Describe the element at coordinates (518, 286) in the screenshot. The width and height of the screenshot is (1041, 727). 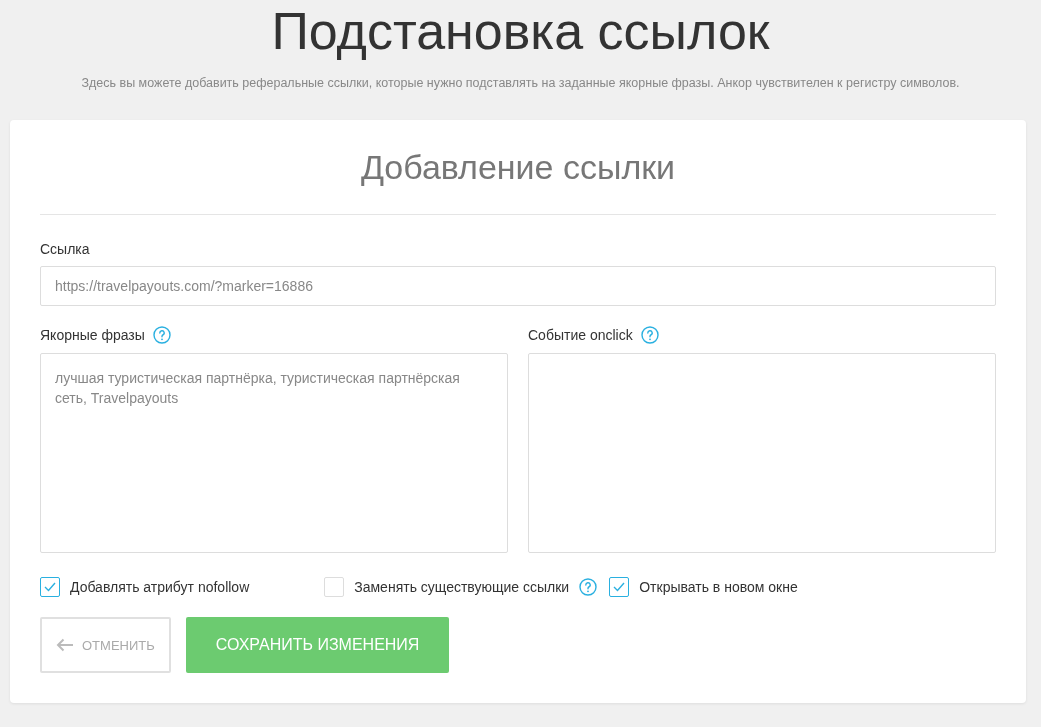
I see `link-input-field: https://travelpayouts.com/?marker=16886` at that location.